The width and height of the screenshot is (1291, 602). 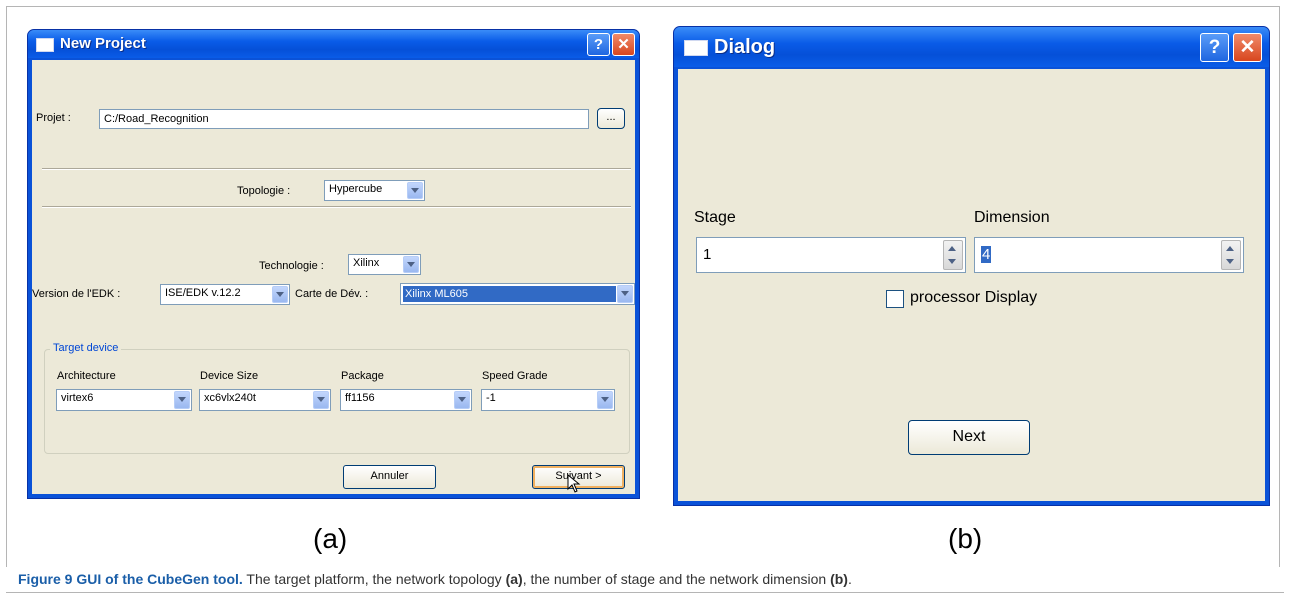 I want to click on window-title: New Project, so click(x=103, y=43).